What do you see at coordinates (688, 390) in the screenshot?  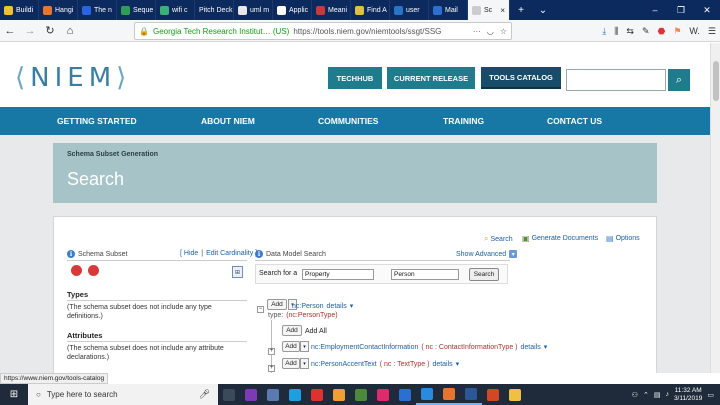 I see `clock-time: 11:32 AM` at bounding box center [688, 390].